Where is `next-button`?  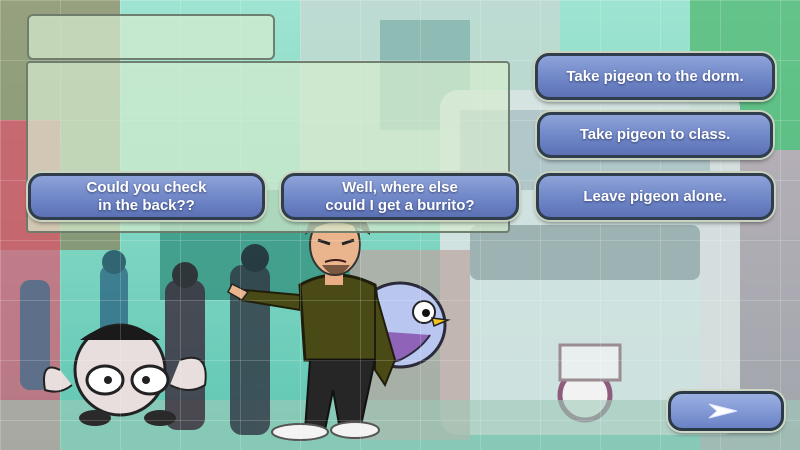 next-button is located at coordinates (726, 411).